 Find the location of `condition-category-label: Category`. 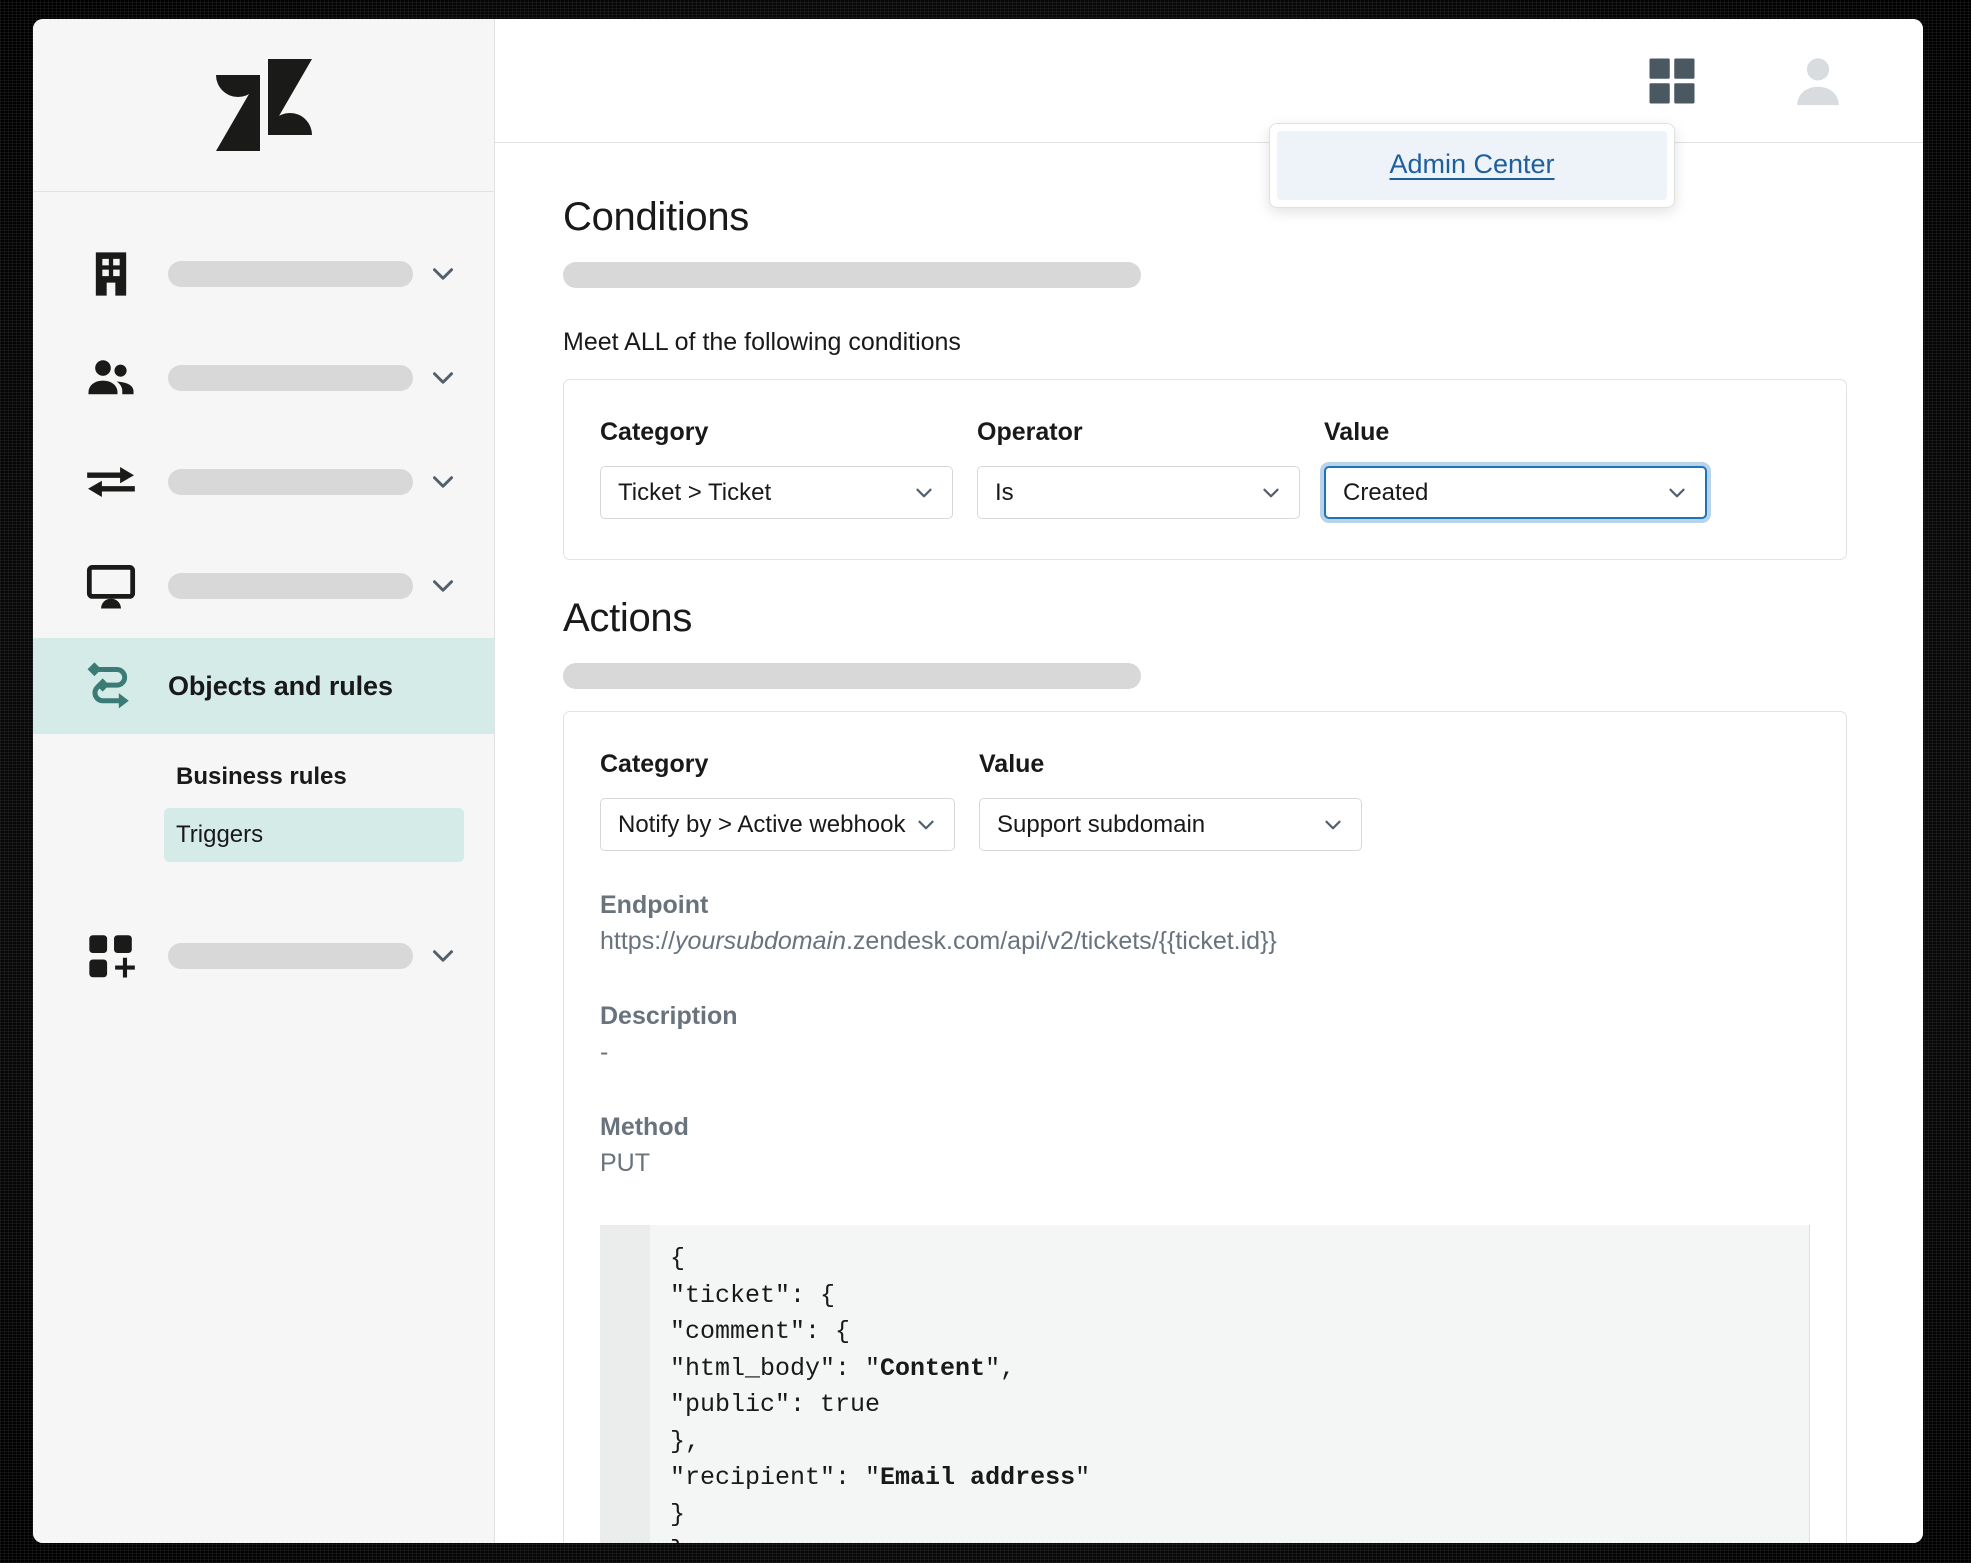

condition-category-label: Category is located at coordinates (654, 432).